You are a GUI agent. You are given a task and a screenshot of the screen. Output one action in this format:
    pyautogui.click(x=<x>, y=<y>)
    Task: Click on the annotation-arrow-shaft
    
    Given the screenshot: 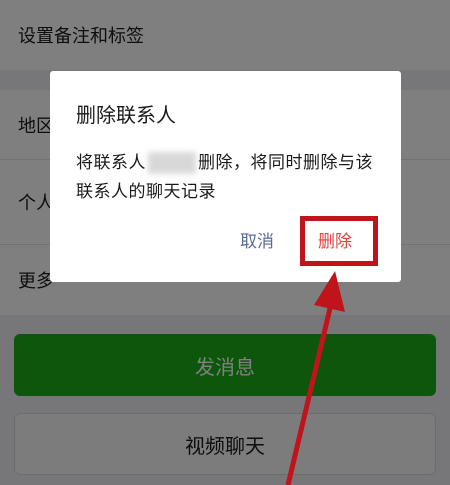 What is the action you would take?
    pyautogui.click(x=310, y=392)
    